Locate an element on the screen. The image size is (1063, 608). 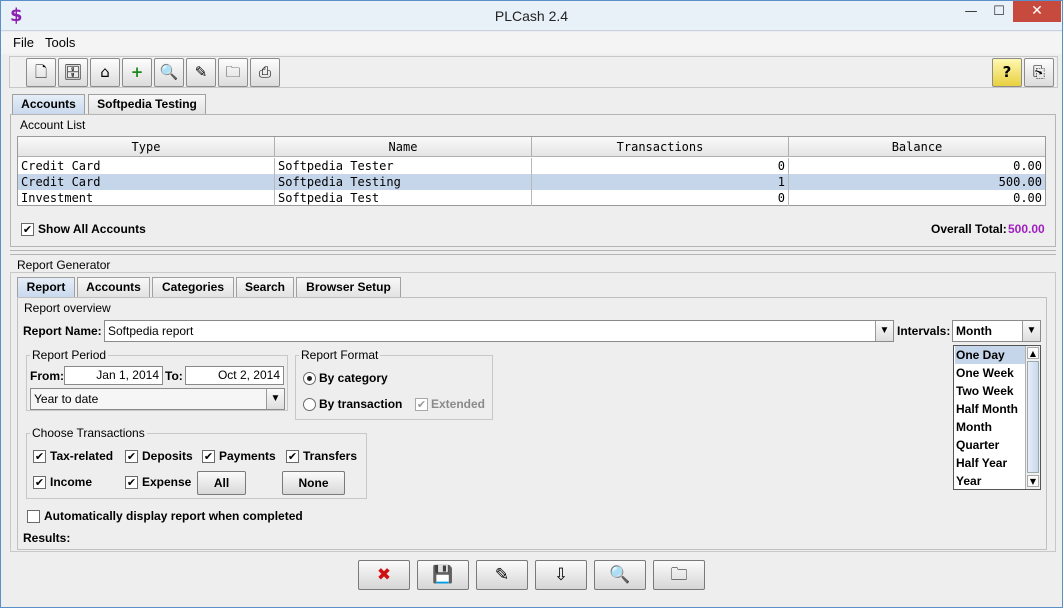
report-name-input: Softpedia report ▼ is located at coordinates (499, 331).